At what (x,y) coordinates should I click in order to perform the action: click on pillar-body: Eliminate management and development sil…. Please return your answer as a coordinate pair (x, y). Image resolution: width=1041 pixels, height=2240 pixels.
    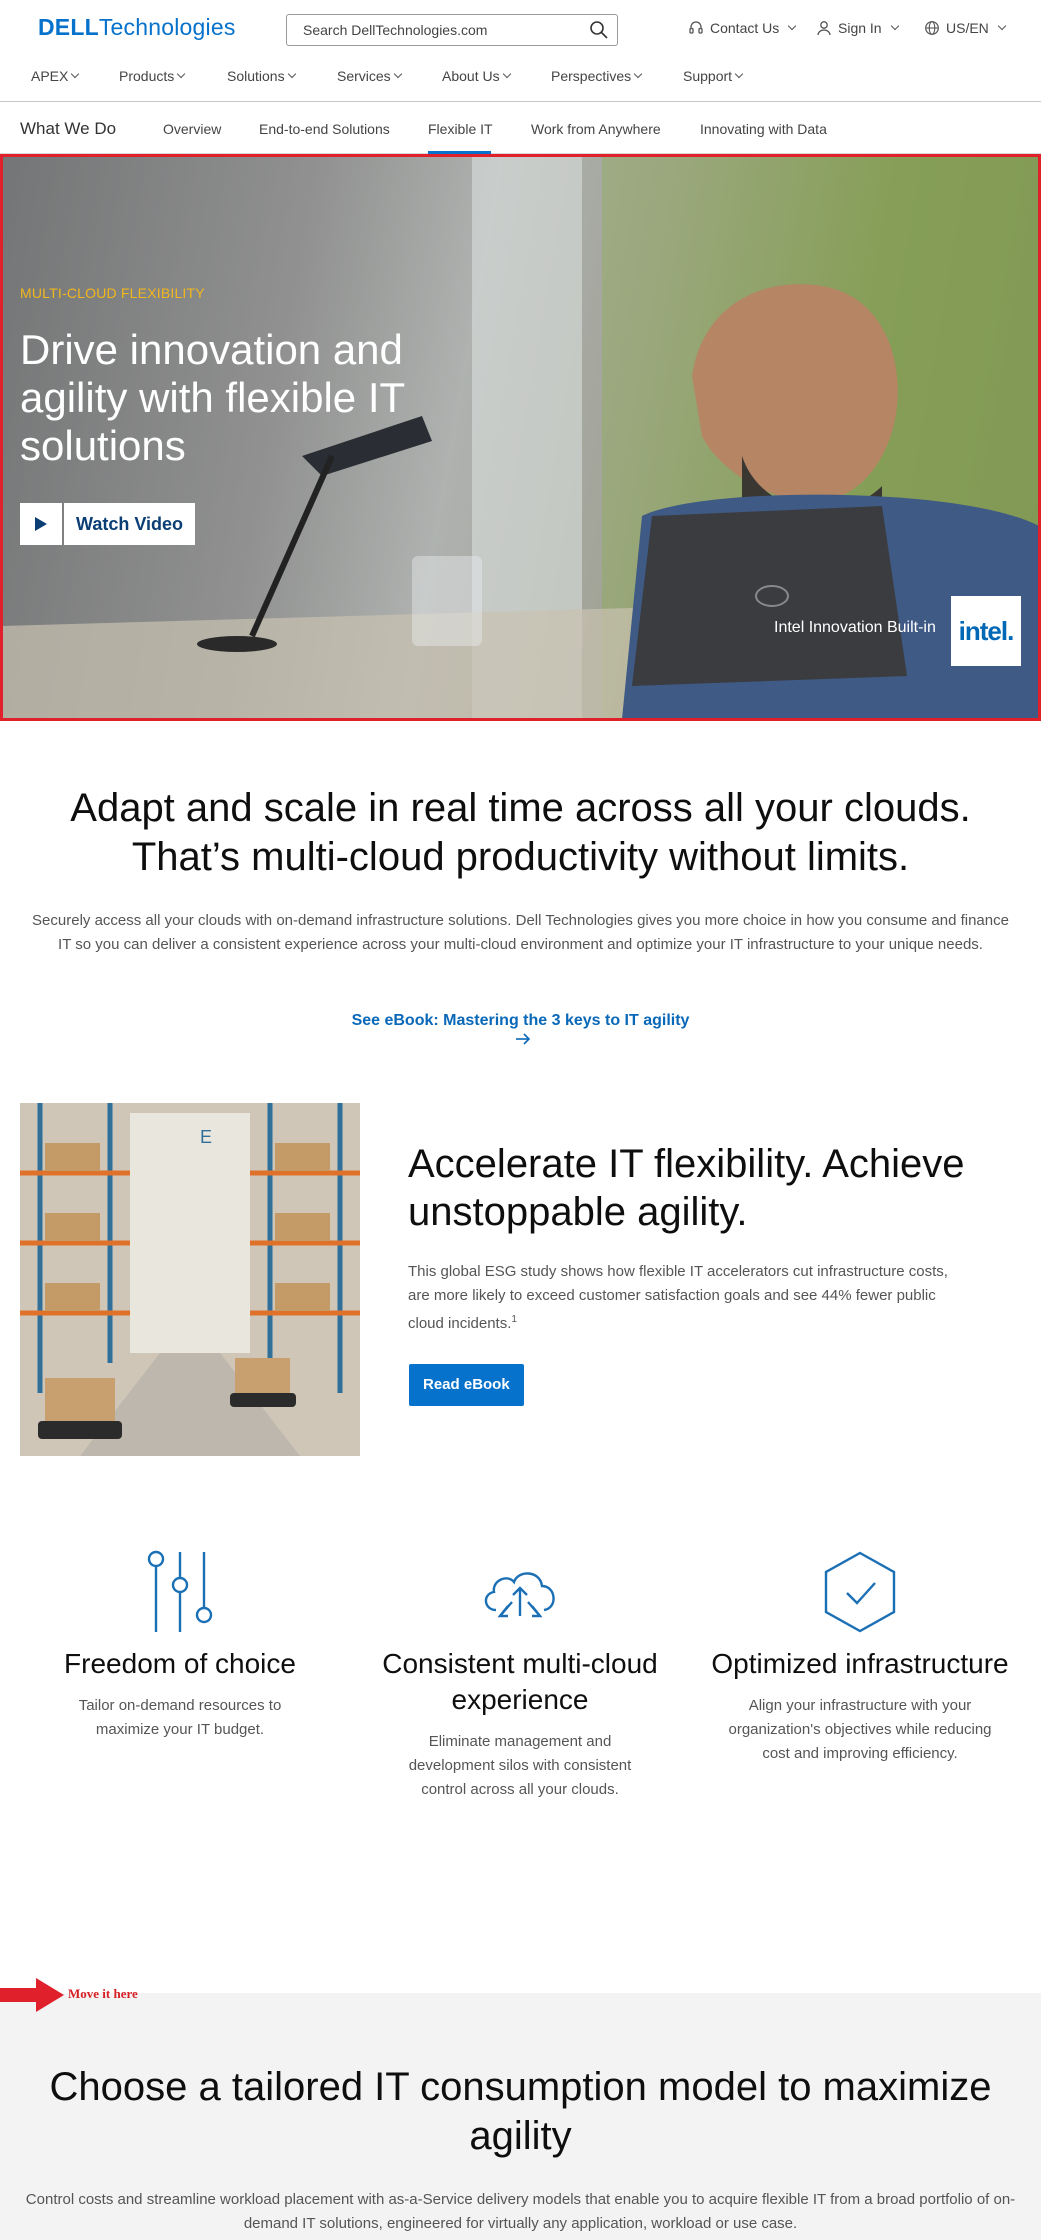
    Looking at the image, I should click on (520, 1765).